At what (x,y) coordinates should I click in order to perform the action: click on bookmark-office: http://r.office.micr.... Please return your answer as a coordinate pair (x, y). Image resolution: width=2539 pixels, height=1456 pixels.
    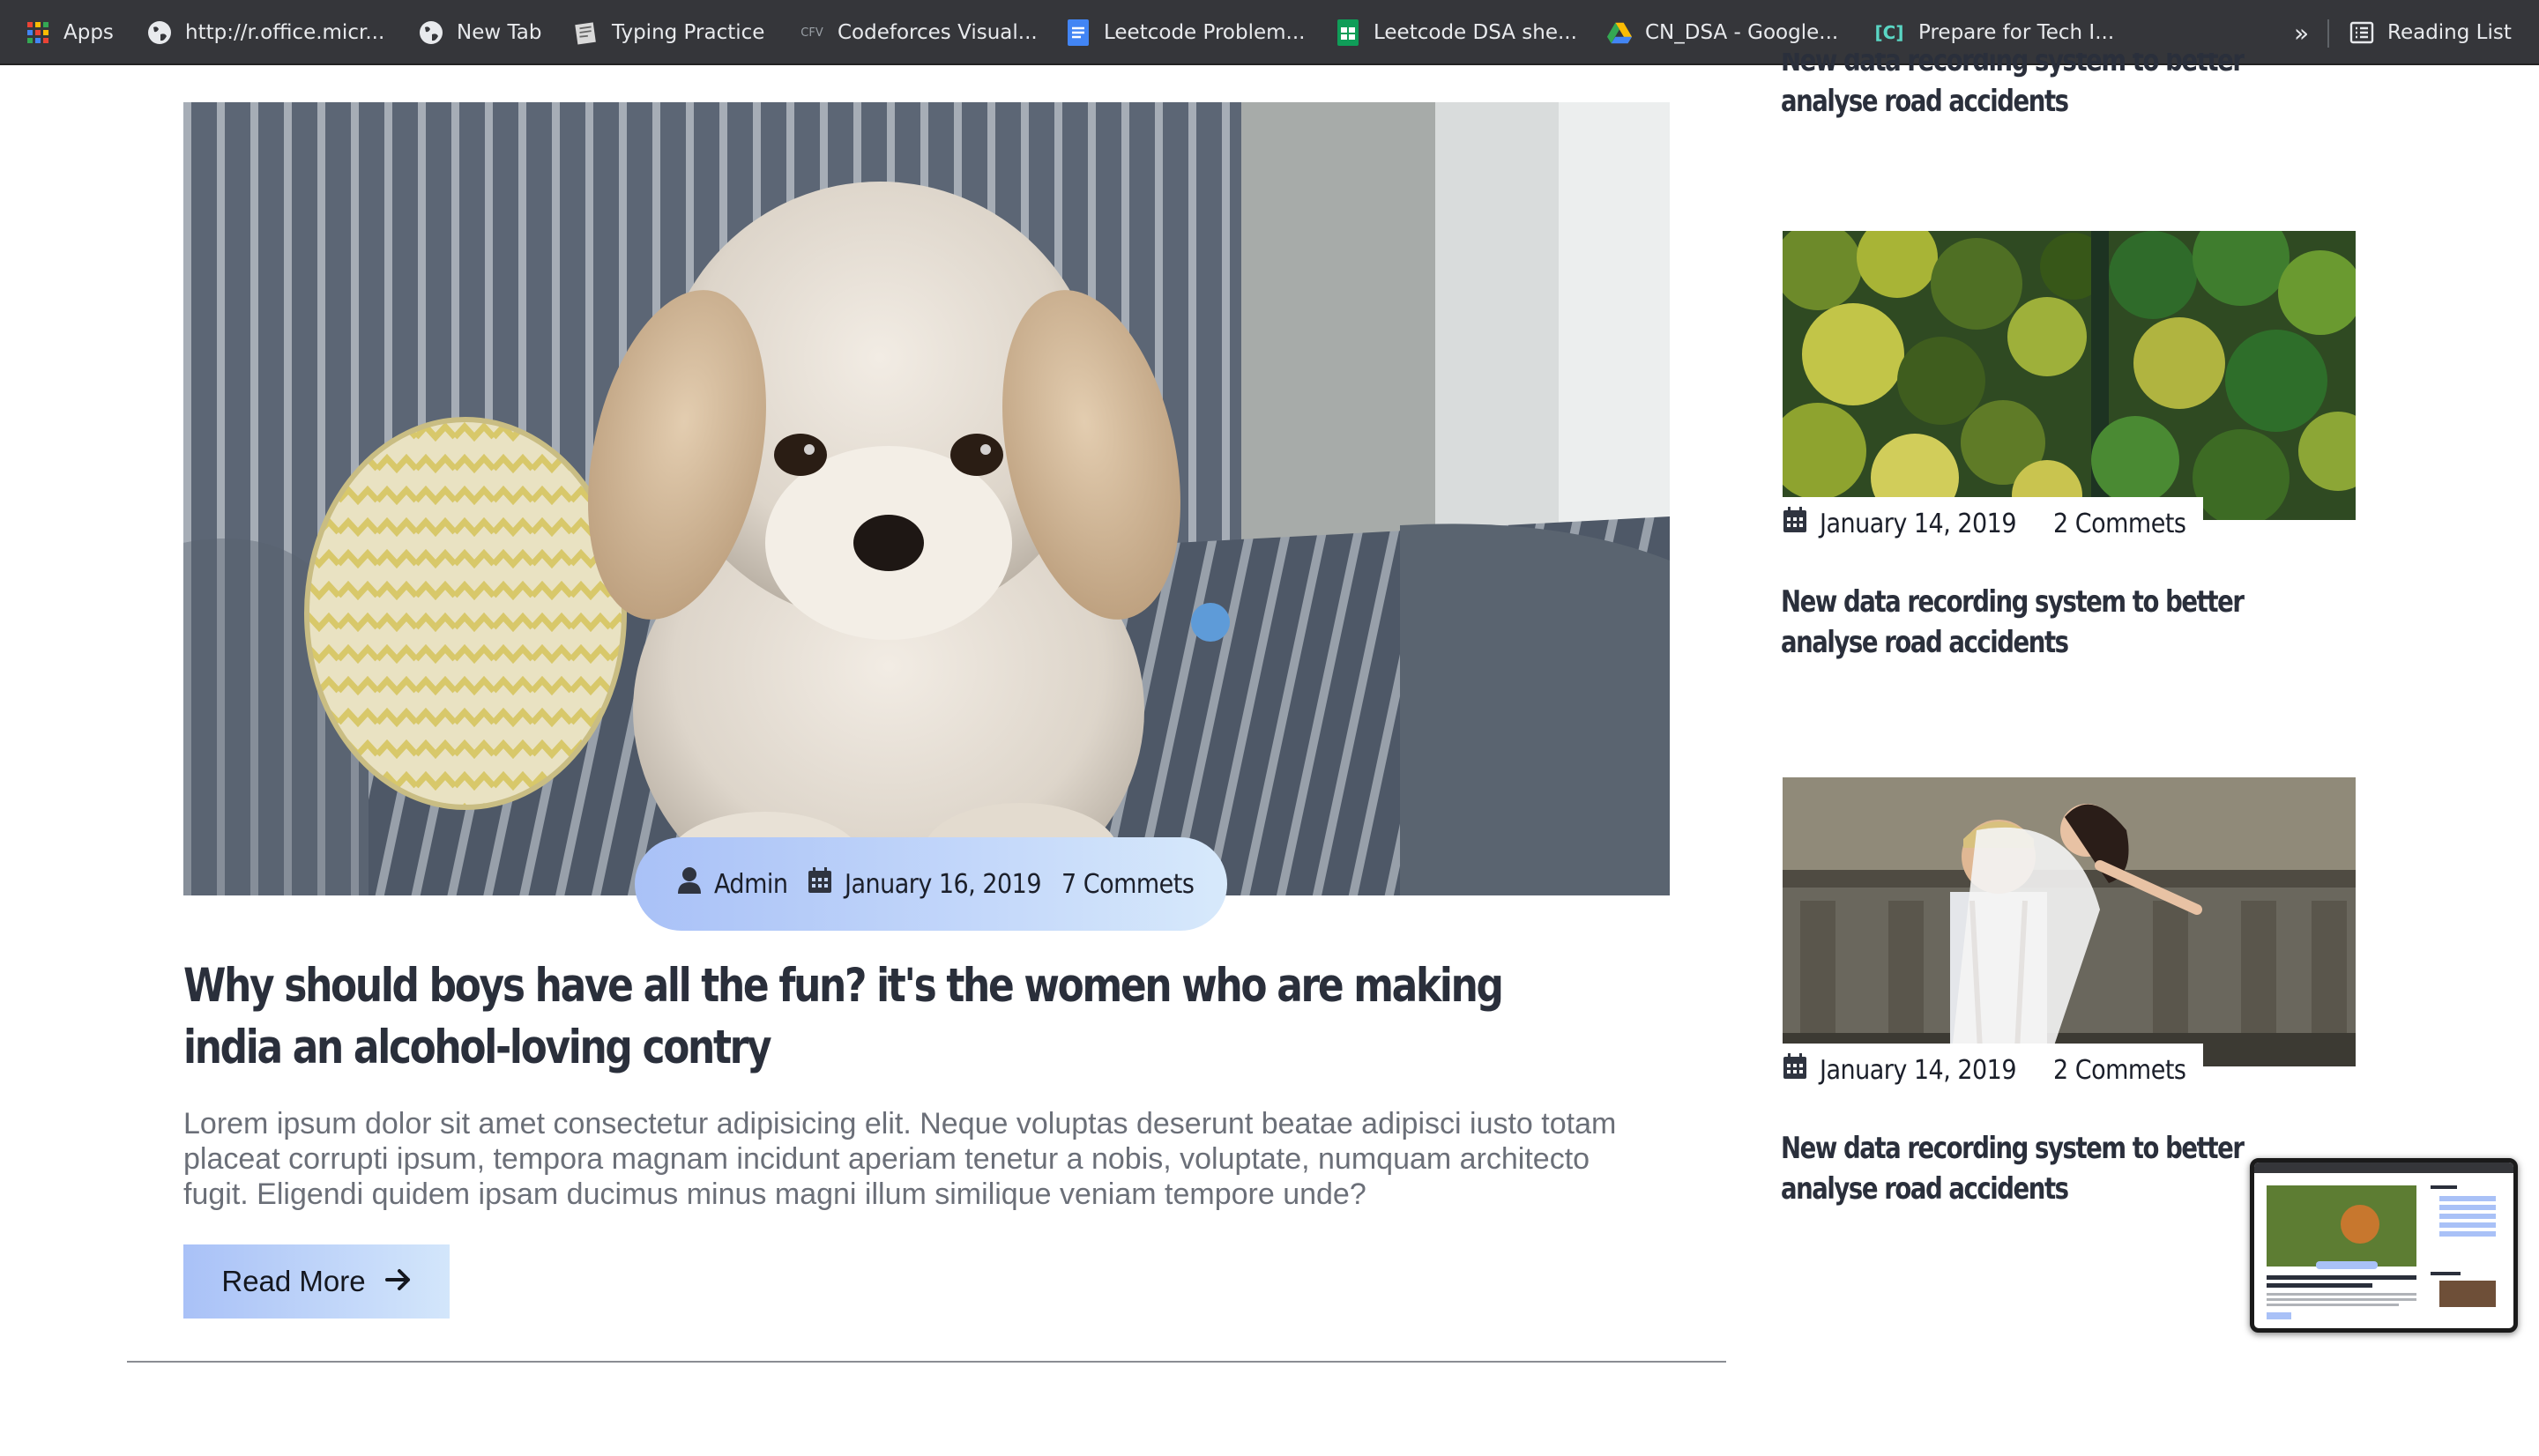
    Looking at the image, I should click on (265, 32).